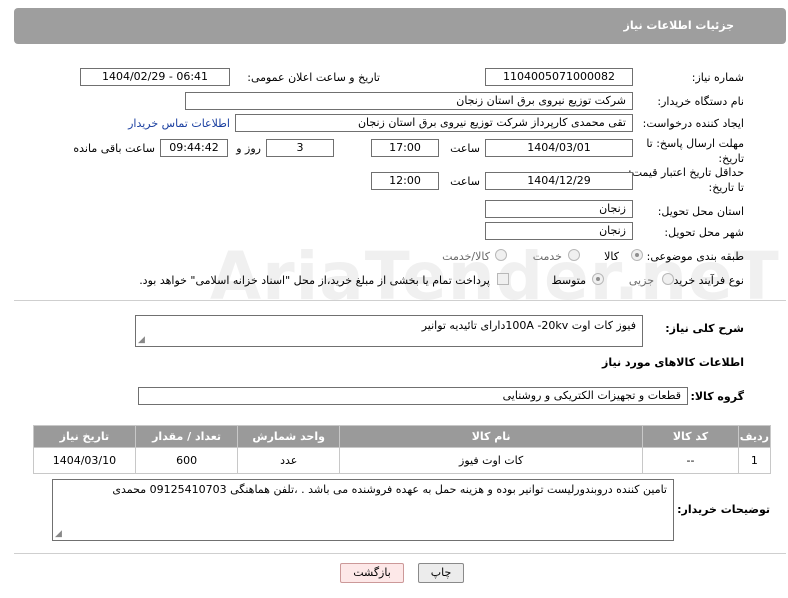 The width and height of the screenshot is (788, 598). I want to click on goods-section-title: اطلاعات کالاهای مورد نیاز, so click(673, 362).